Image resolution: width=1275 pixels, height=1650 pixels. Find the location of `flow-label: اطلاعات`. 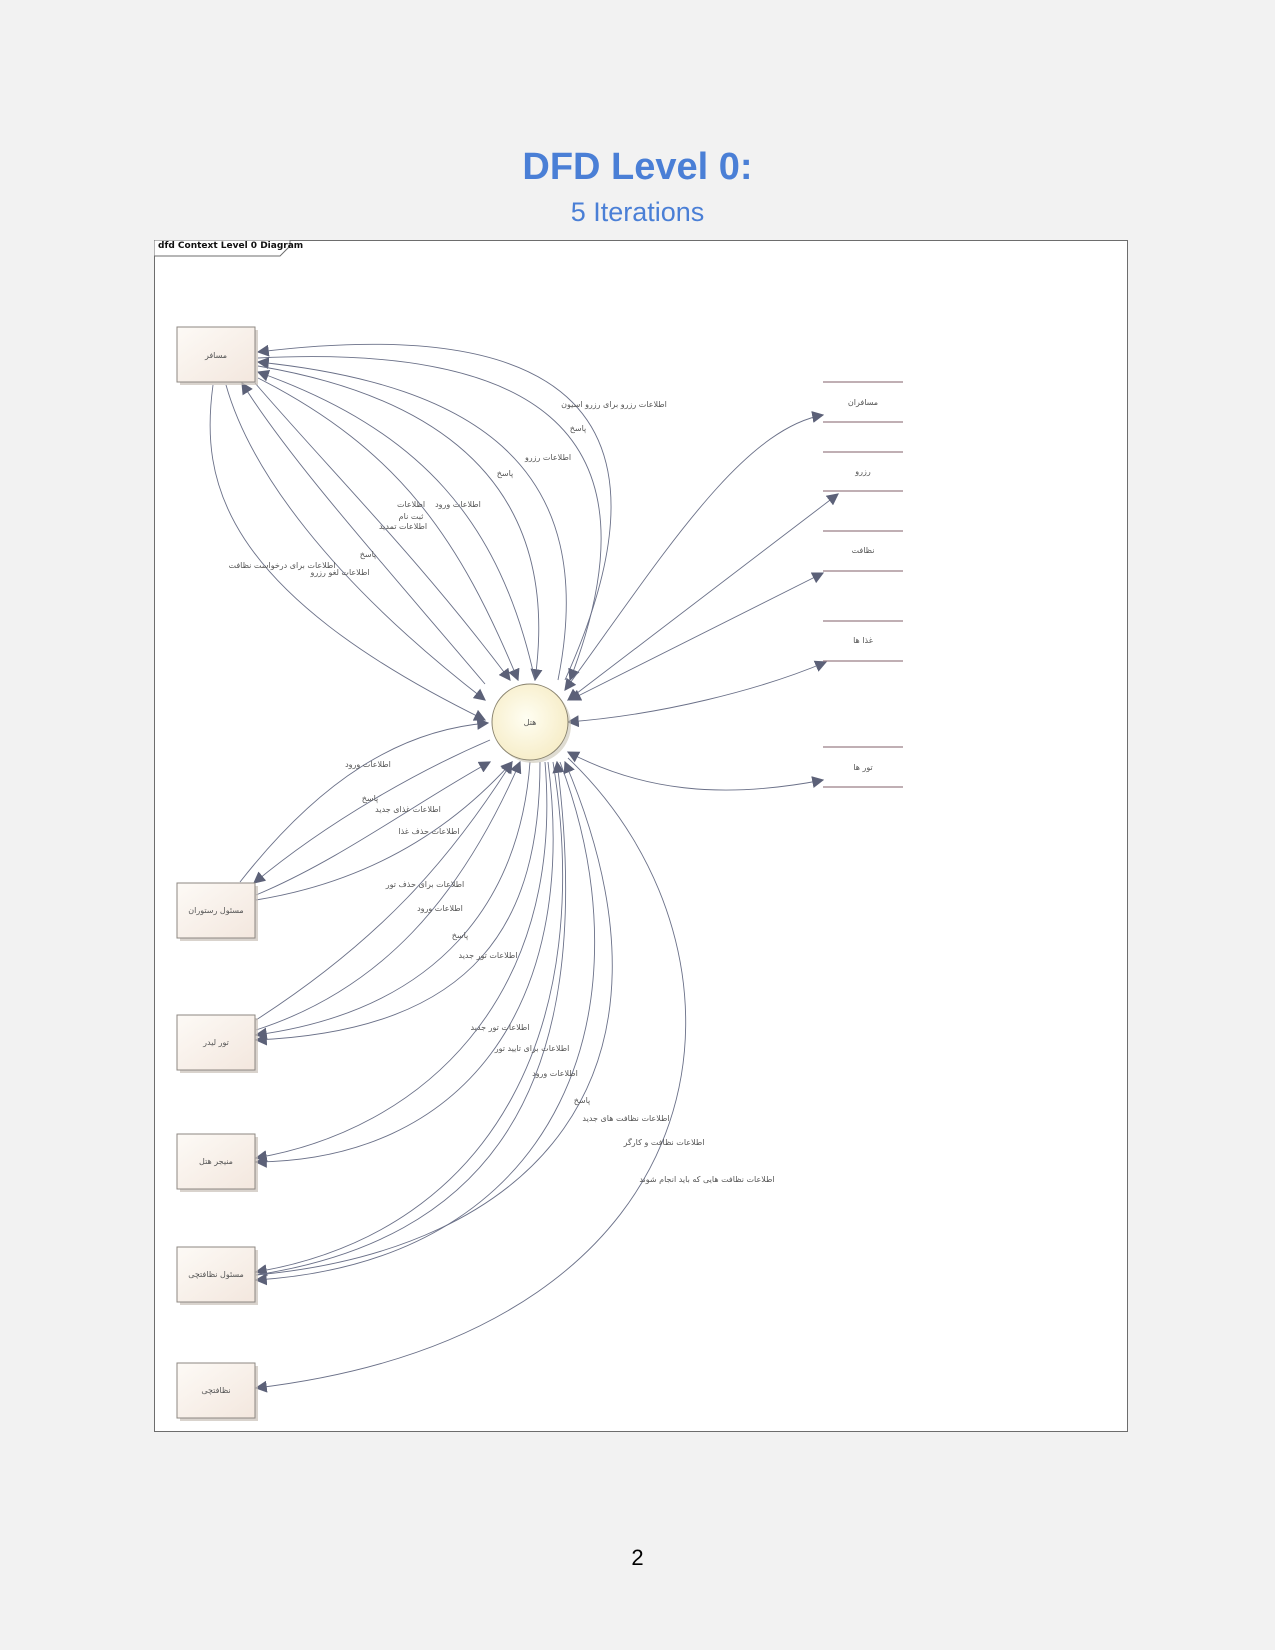

flow-label: اطلاعات is located at coordinates (411, 504).